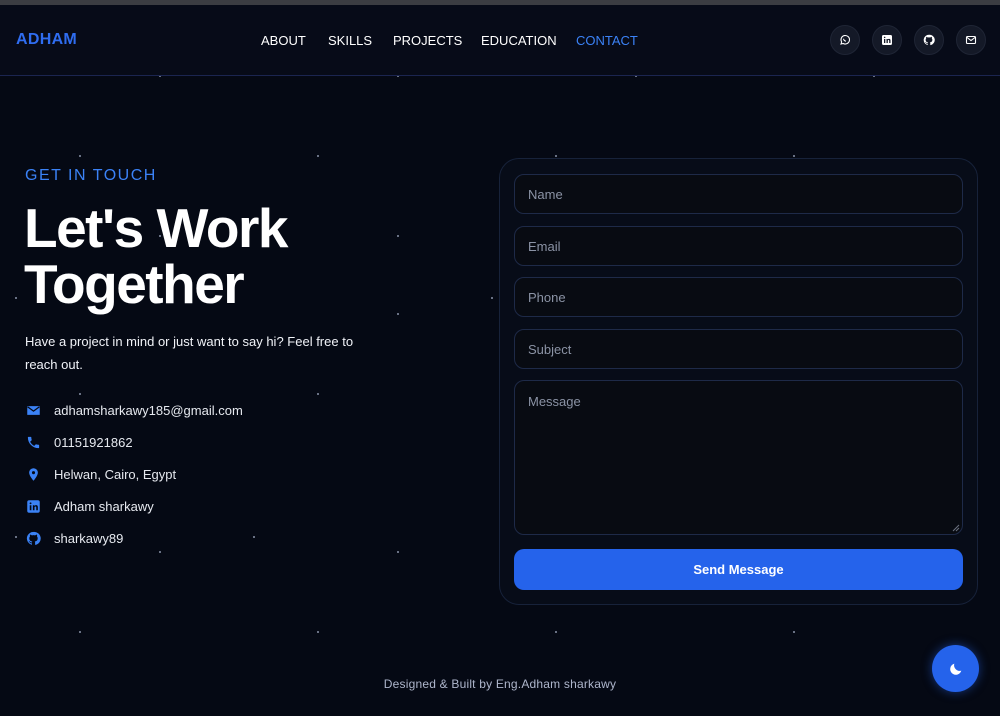  I want to click on nav-skills: SKILLS, so click(350, 40).